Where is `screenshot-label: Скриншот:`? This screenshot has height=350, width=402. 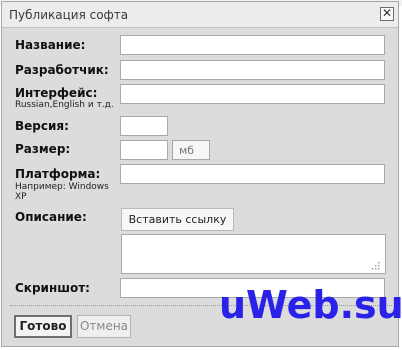
screenshot-label: Скриншот: is located at coordinates (52, 288).